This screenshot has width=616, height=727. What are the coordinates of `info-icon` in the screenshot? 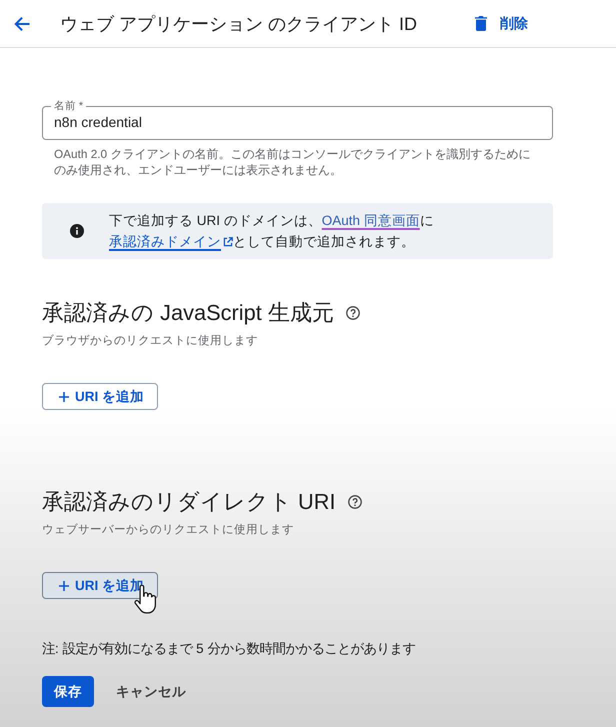 It's located at (77, 231).